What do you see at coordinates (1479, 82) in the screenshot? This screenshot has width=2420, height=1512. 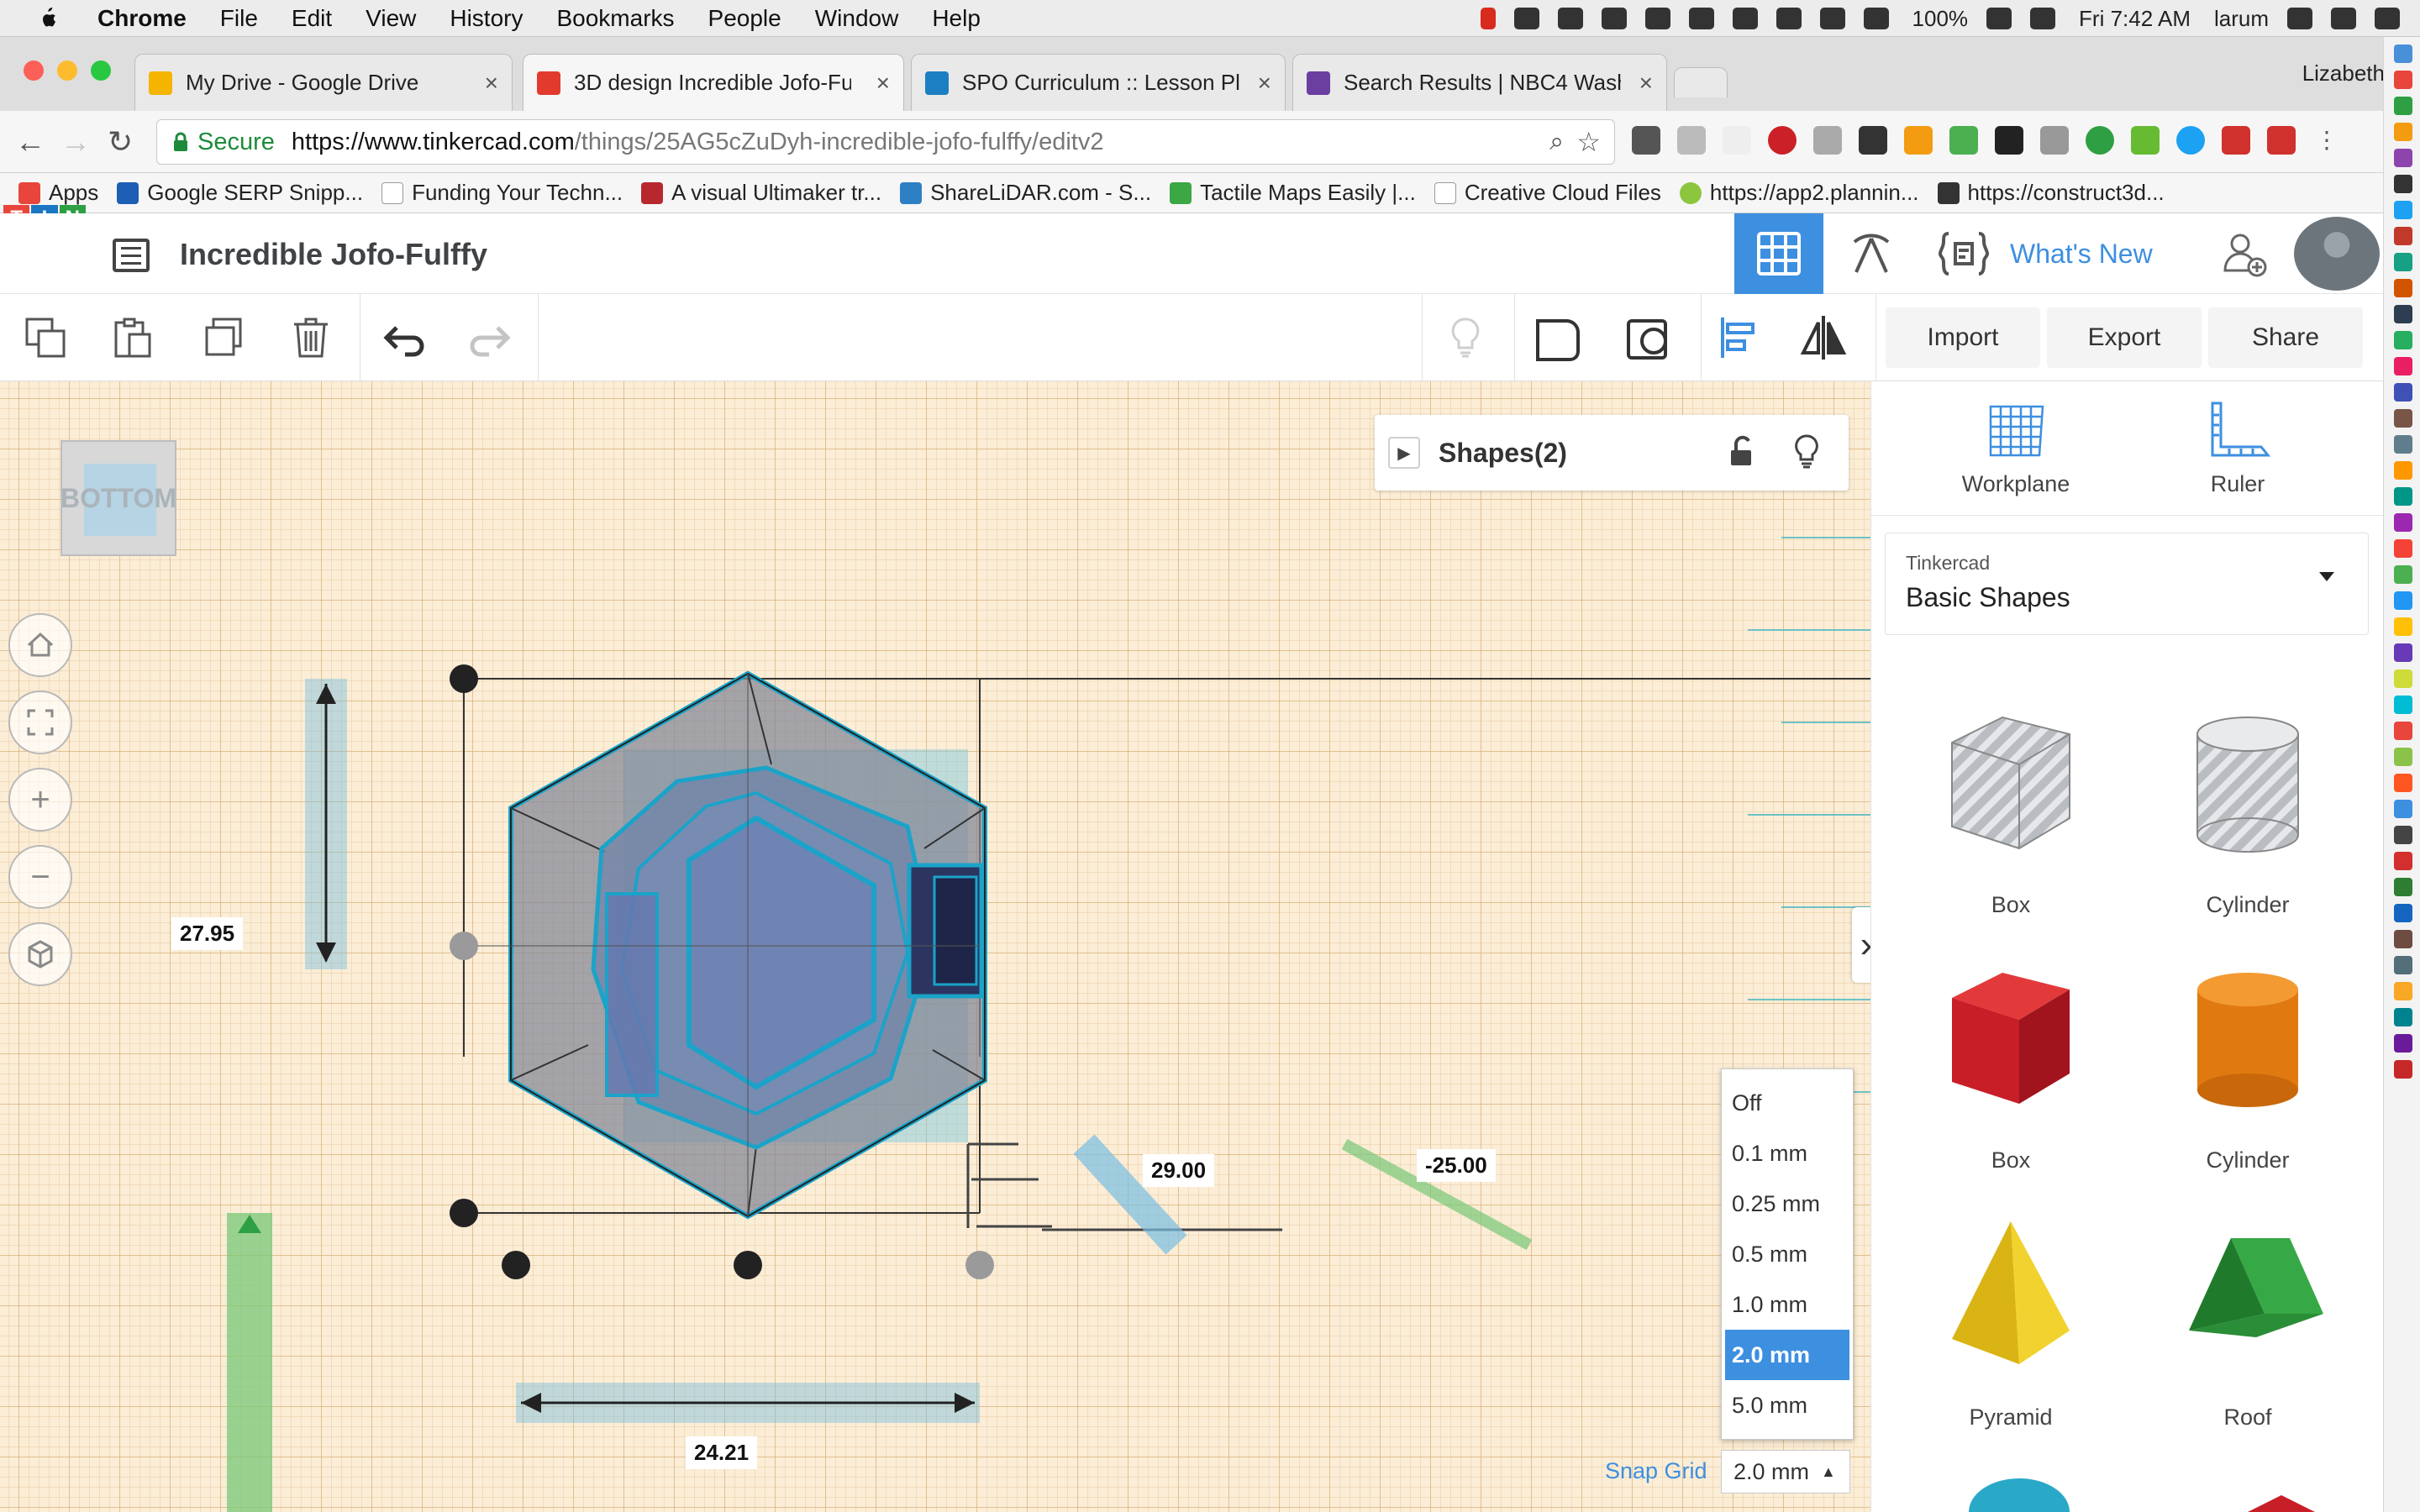 I see `tab-nbc4: Search Results | NBC4 Washington ×` at bounding box center [1479, 82].